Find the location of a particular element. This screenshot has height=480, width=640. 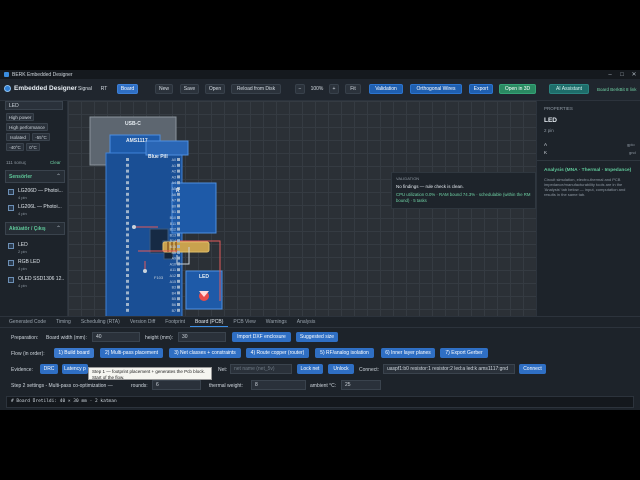

close-icon: ✕ is located at coordinates (634, 74).